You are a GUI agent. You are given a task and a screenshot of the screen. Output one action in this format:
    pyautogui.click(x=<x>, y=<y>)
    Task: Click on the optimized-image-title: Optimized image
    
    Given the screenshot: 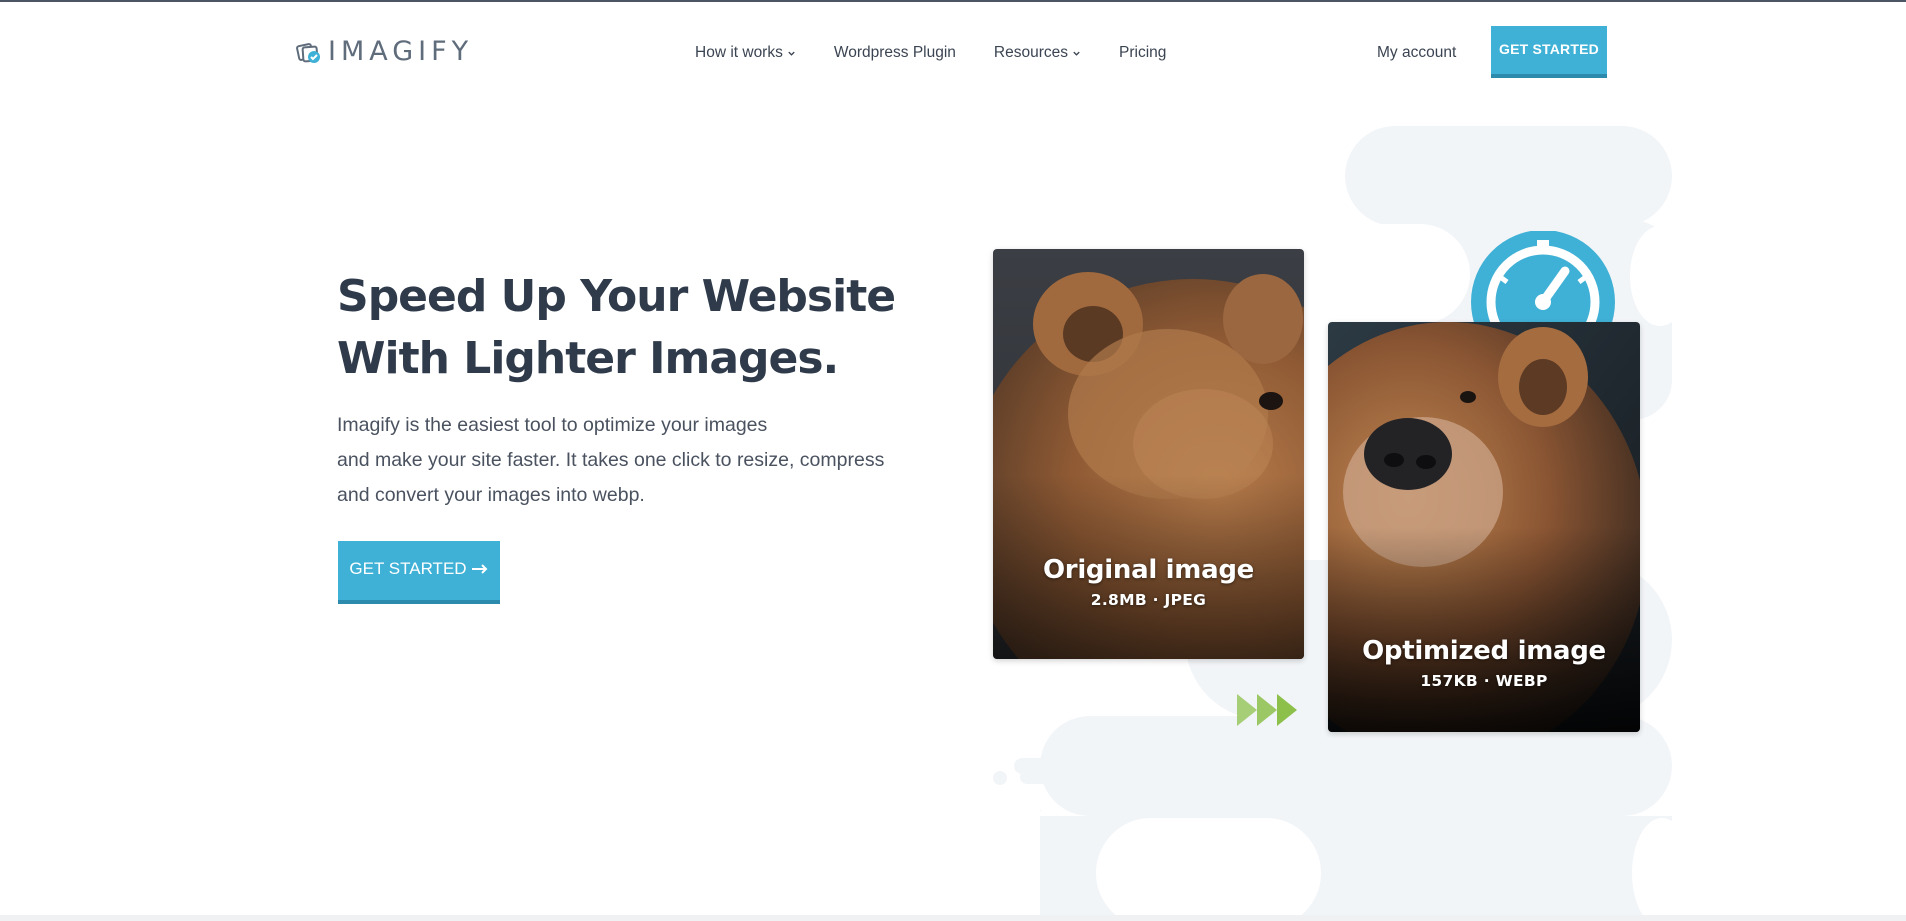 What is the action you would take?
    pyautogui.click(x=1484, y=651)
    